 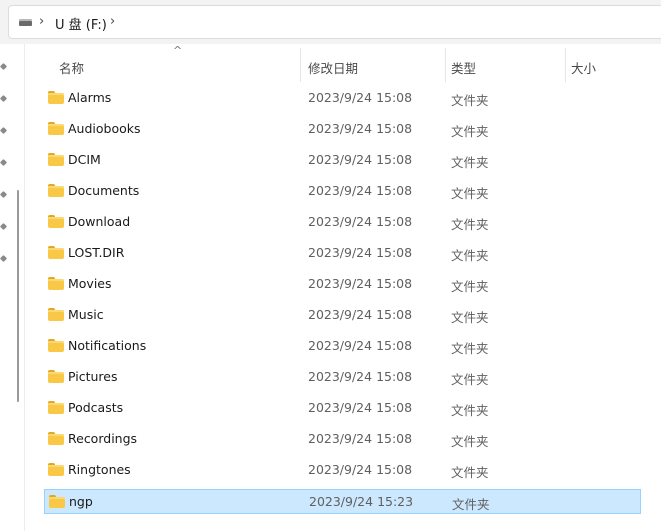 What do you see at coordinates (99, 469) in the screenshot?
I see `file-name: Ringtones` at bounding box center [99, 469].